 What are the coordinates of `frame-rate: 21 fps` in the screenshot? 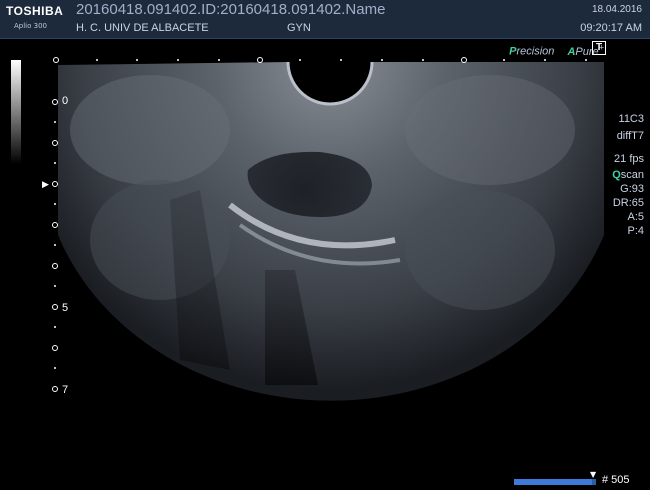 It's located at (629, 159).